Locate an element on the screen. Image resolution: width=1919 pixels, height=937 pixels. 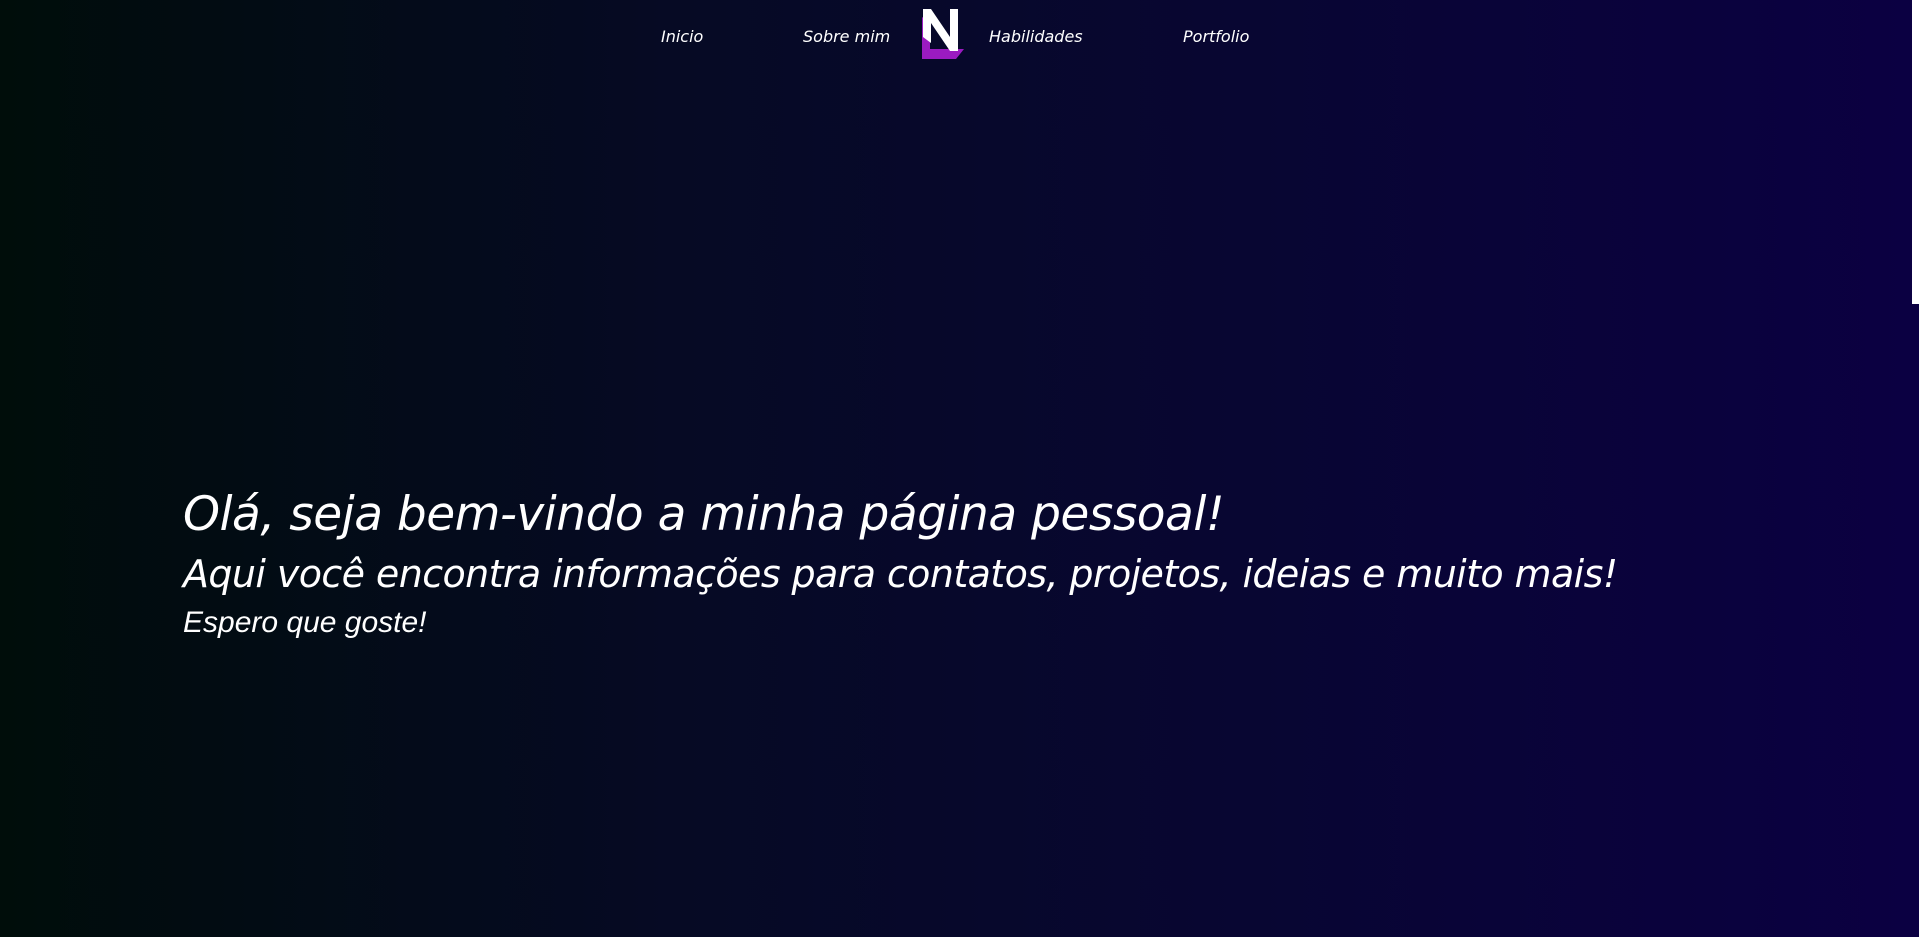
top-navbar: Inicio Sobre mim Habilidades Portfolio is located at coordinates (959, 35).